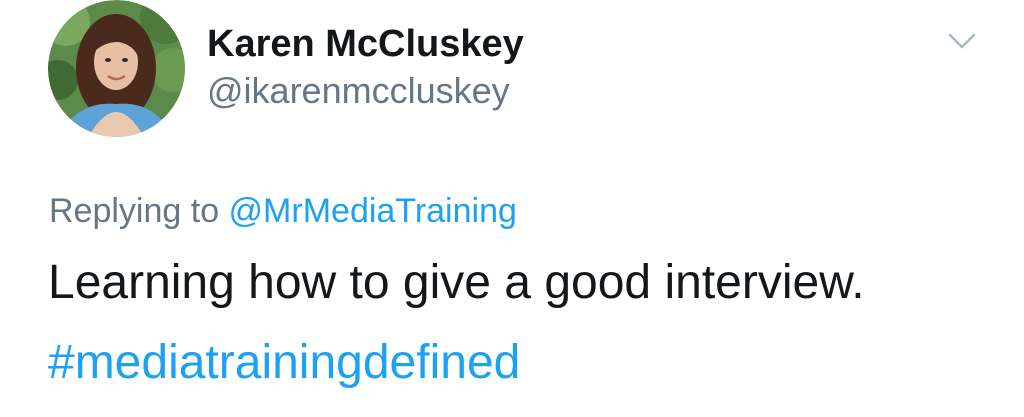  What do you see at coordinates (284, 363) in the screenshot?
I see `hashtag-link: #mediatrainingdefined` at bounding box center [284, 363].